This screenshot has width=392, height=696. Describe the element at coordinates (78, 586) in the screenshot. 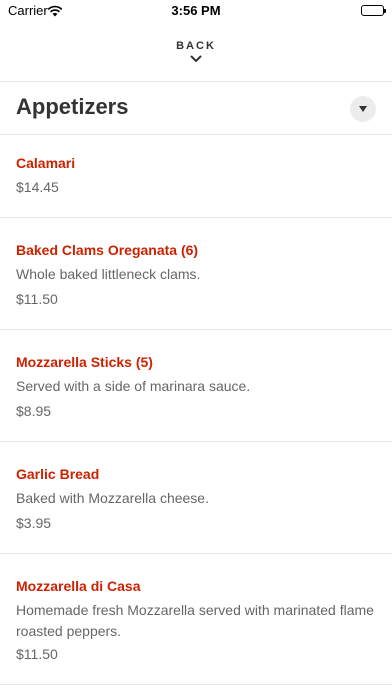

I see `menu-item-name: Mozzarella di Casa` at that location.